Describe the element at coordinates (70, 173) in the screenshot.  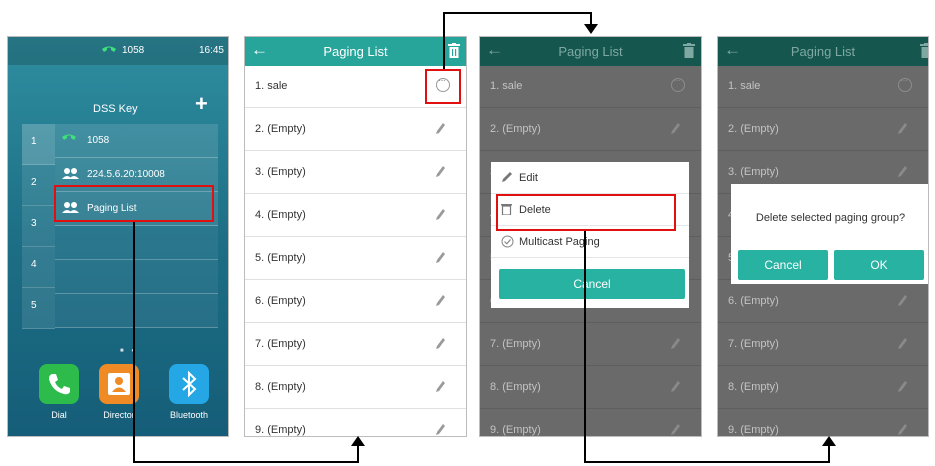
I see `paging-group-icon` at that location.